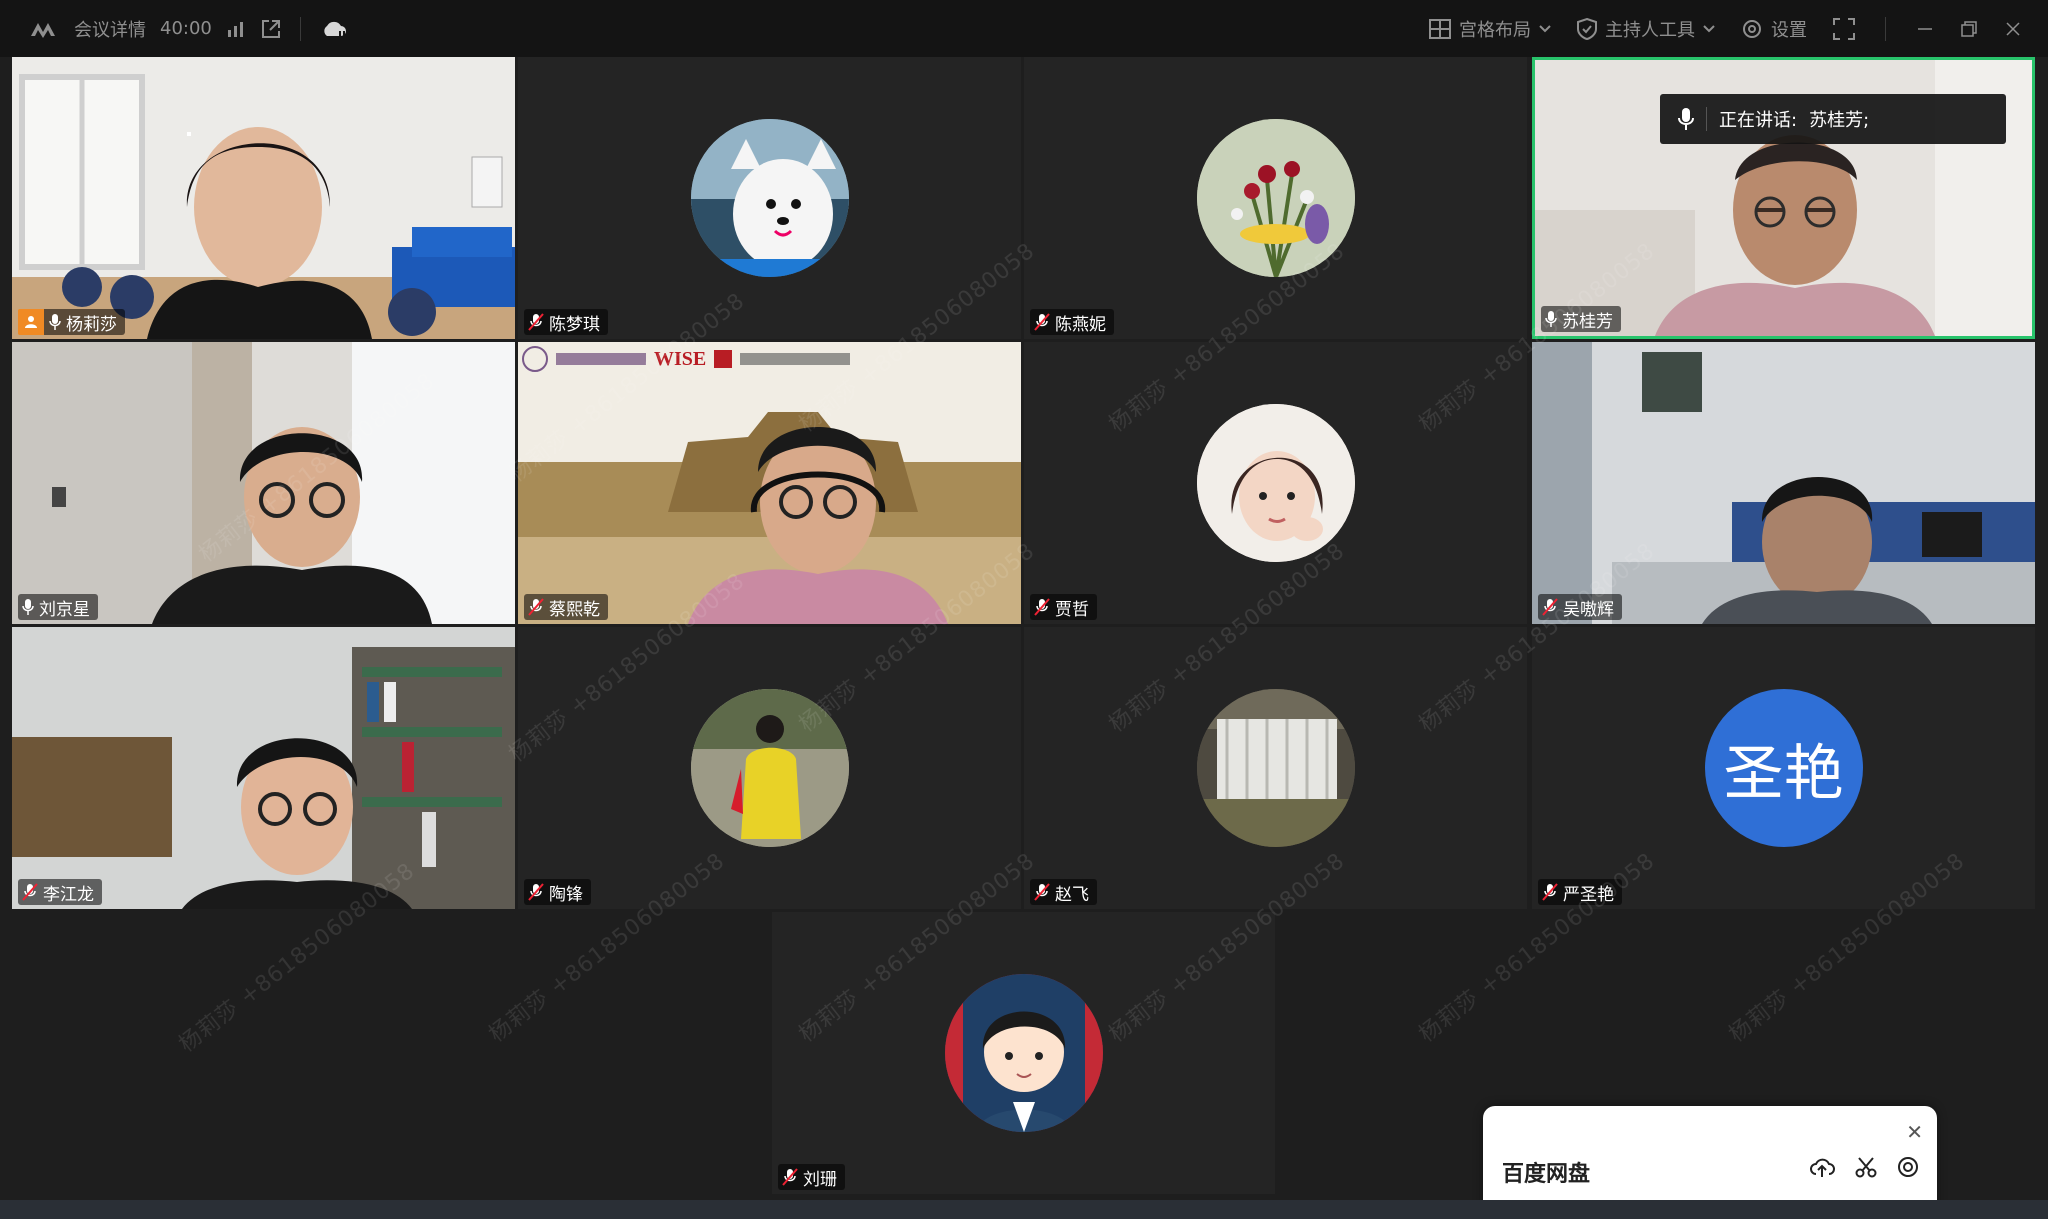 This screenshot has height=1219, width=2048. What do you see at coordinates (1789, 30) in the screenshot?
I see `settings-label: 设置` at bounding box center [1789, 30].